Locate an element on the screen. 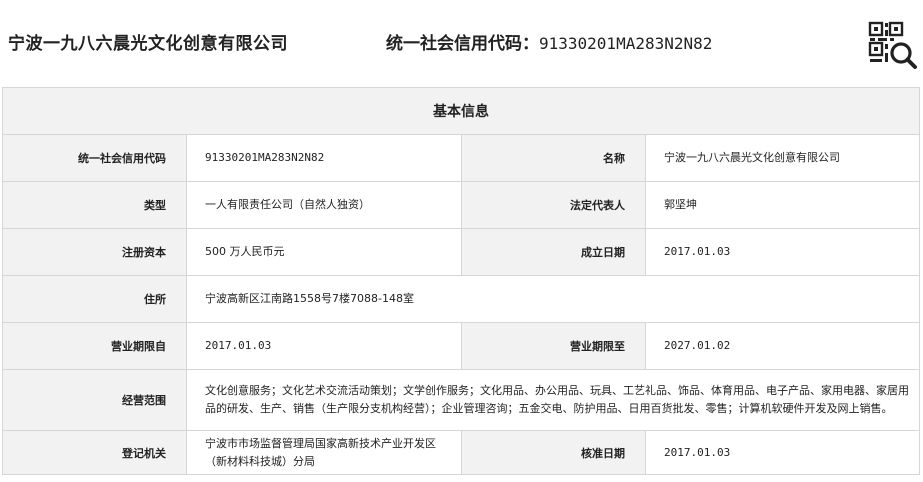 This screenshot has width=923, height=482. label-legal-rep: 法定代表人 is located at coordinates (553, 205).